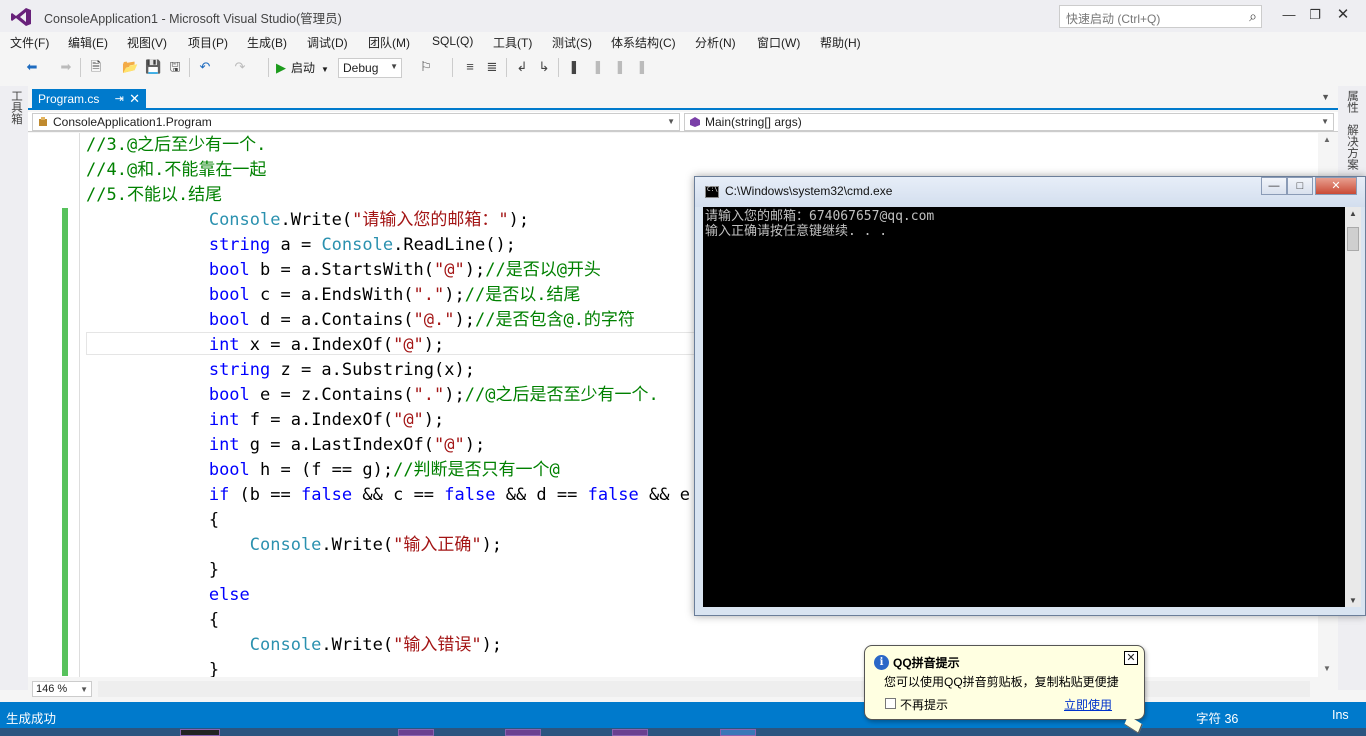 The width and height of the screenshot is (1366, 736). What do you see at coordinates (29, 42) in the screenshot?
I see `menu-file: 文件(F)` at bounding box center [29, 42].